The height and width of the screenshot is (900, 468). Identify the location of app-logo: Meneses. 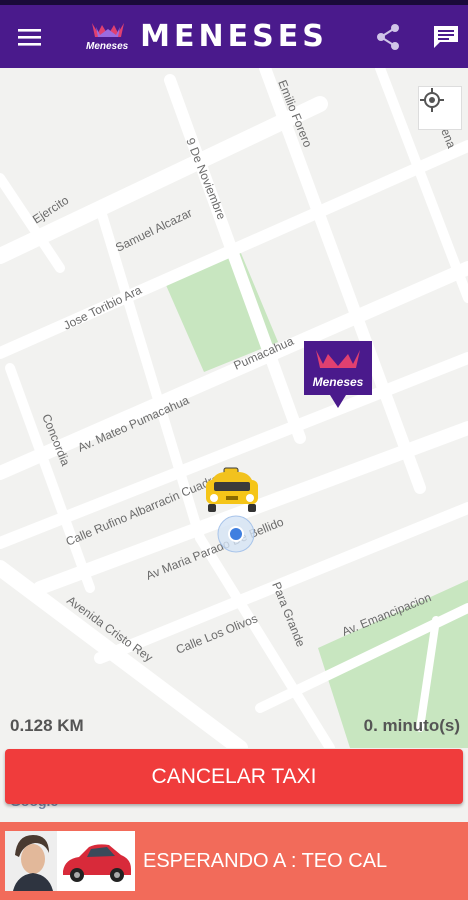
(107, 37).